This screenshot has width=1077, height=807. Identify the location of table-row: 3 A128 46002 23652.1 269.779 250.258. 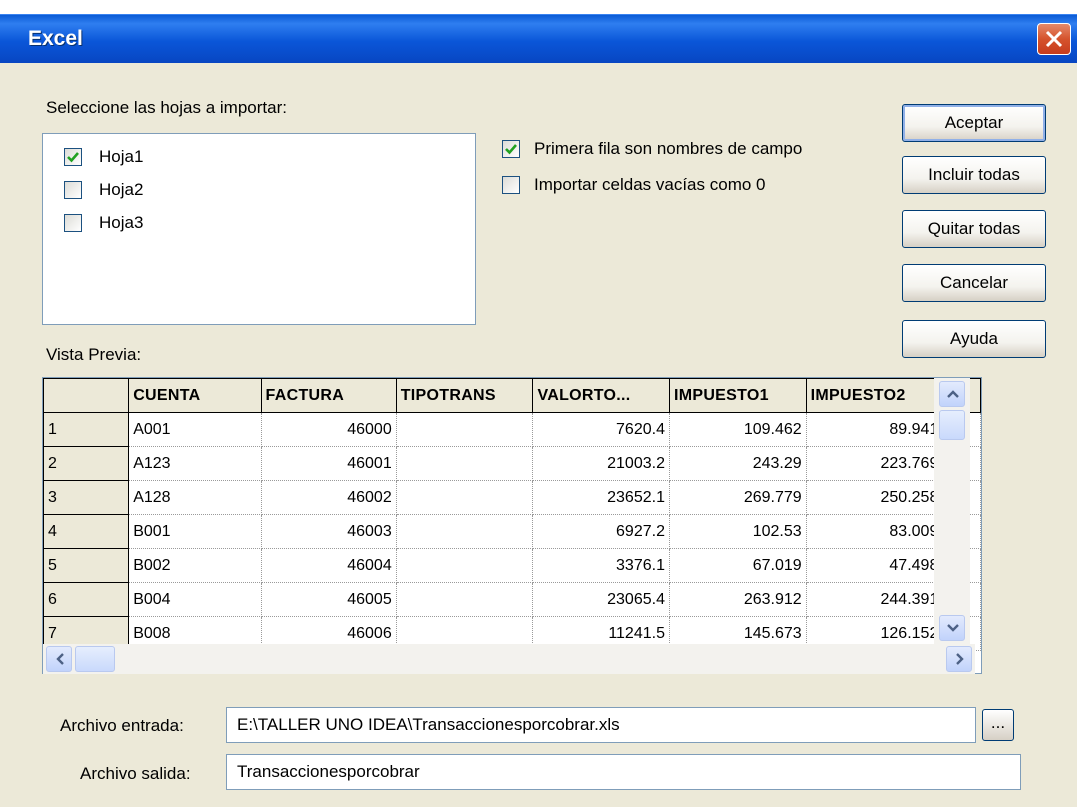
(512, 497).